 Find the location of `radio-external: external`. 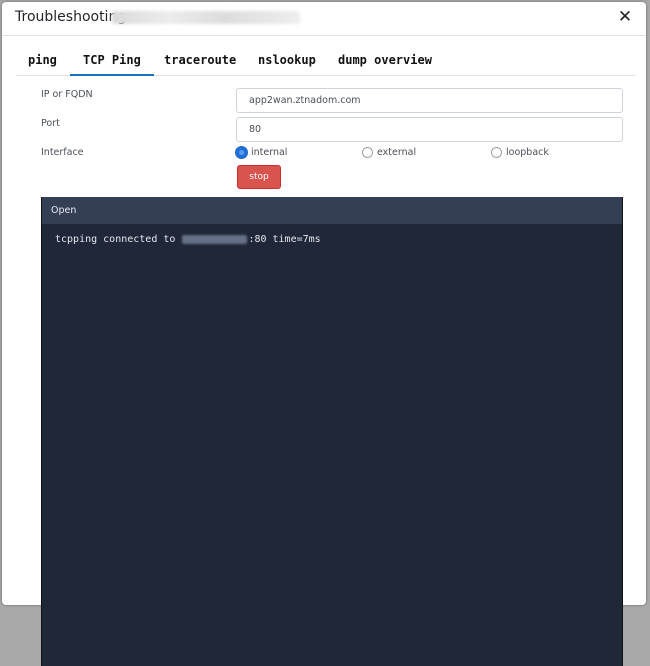

radio-external: external is located at coordinates (389, 152).